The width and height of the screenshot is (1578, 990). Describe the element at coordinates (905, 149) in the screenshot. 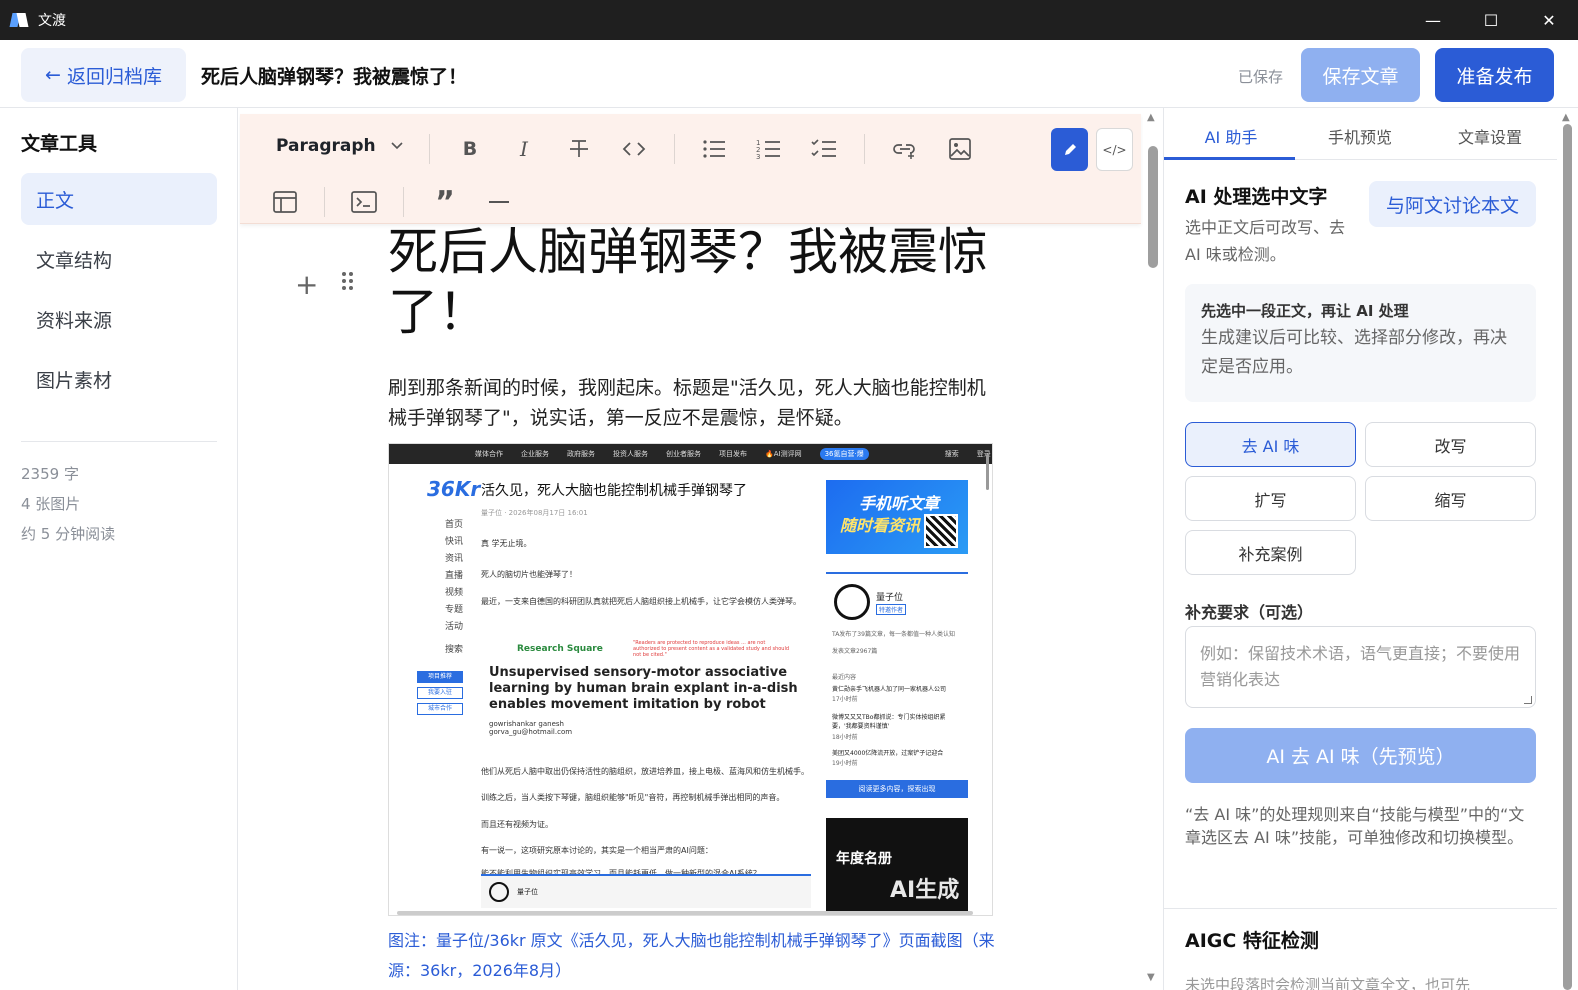

I see `link-icon` at that location.